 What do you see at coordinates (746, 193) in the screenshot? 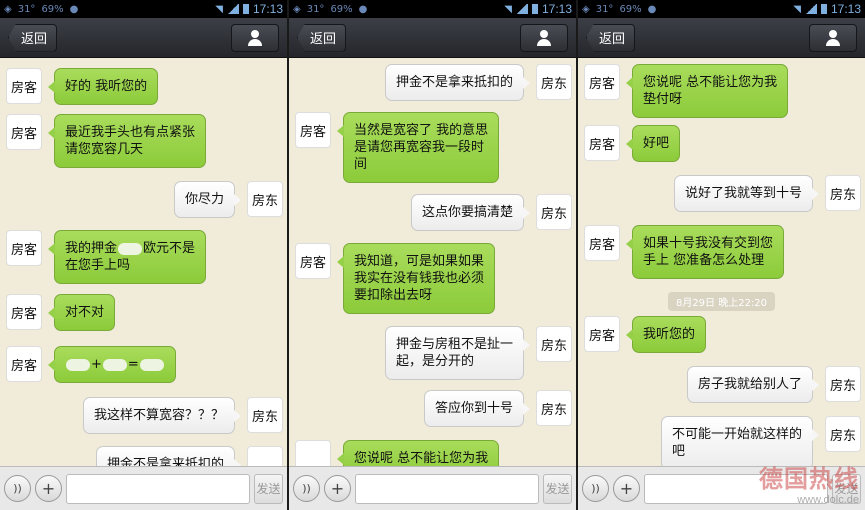
I see `sent-message-bubble: 说好了我就等到十号` at bounding box center [746, 193].